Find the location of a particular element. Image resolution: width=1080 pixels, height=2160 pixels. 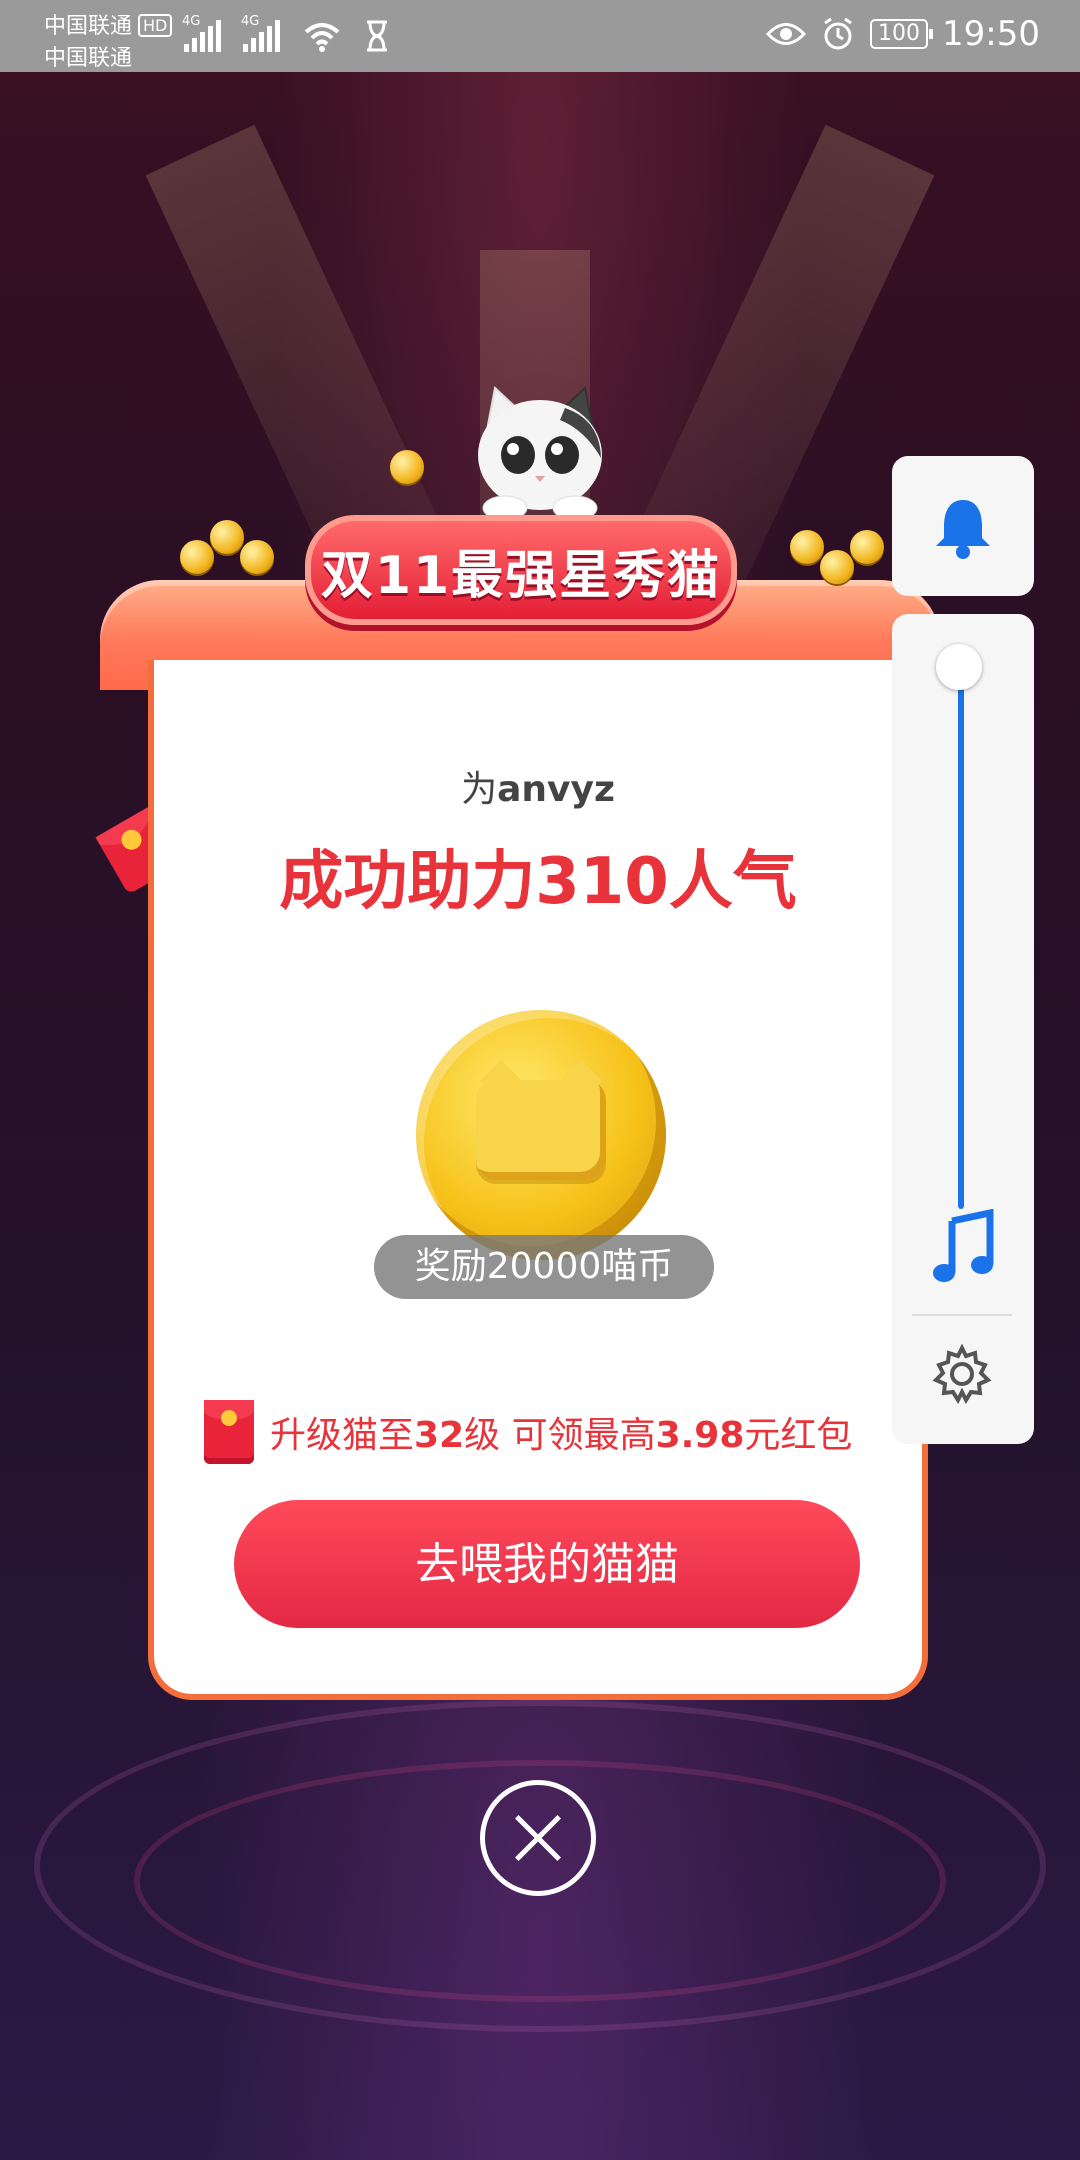

music-note-icon is located at coordinates (964, 1249).